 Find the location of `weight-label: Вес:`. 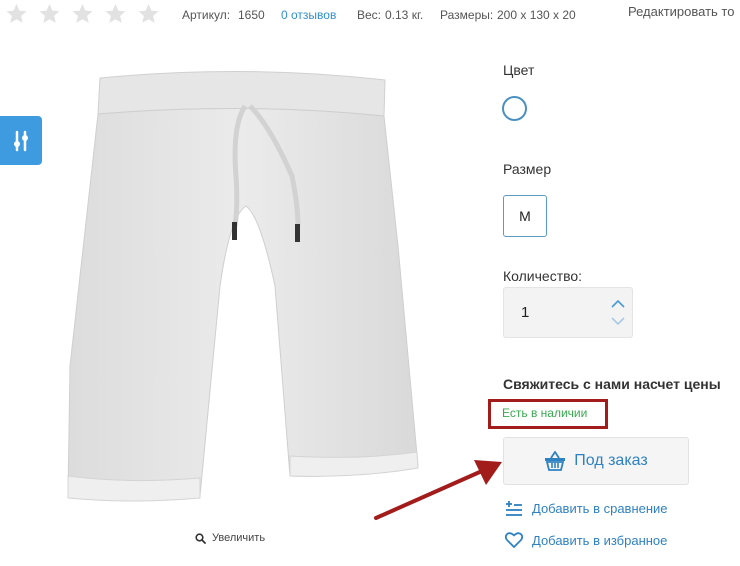

weight-label: Вес: is located at coordinates (369, 15).